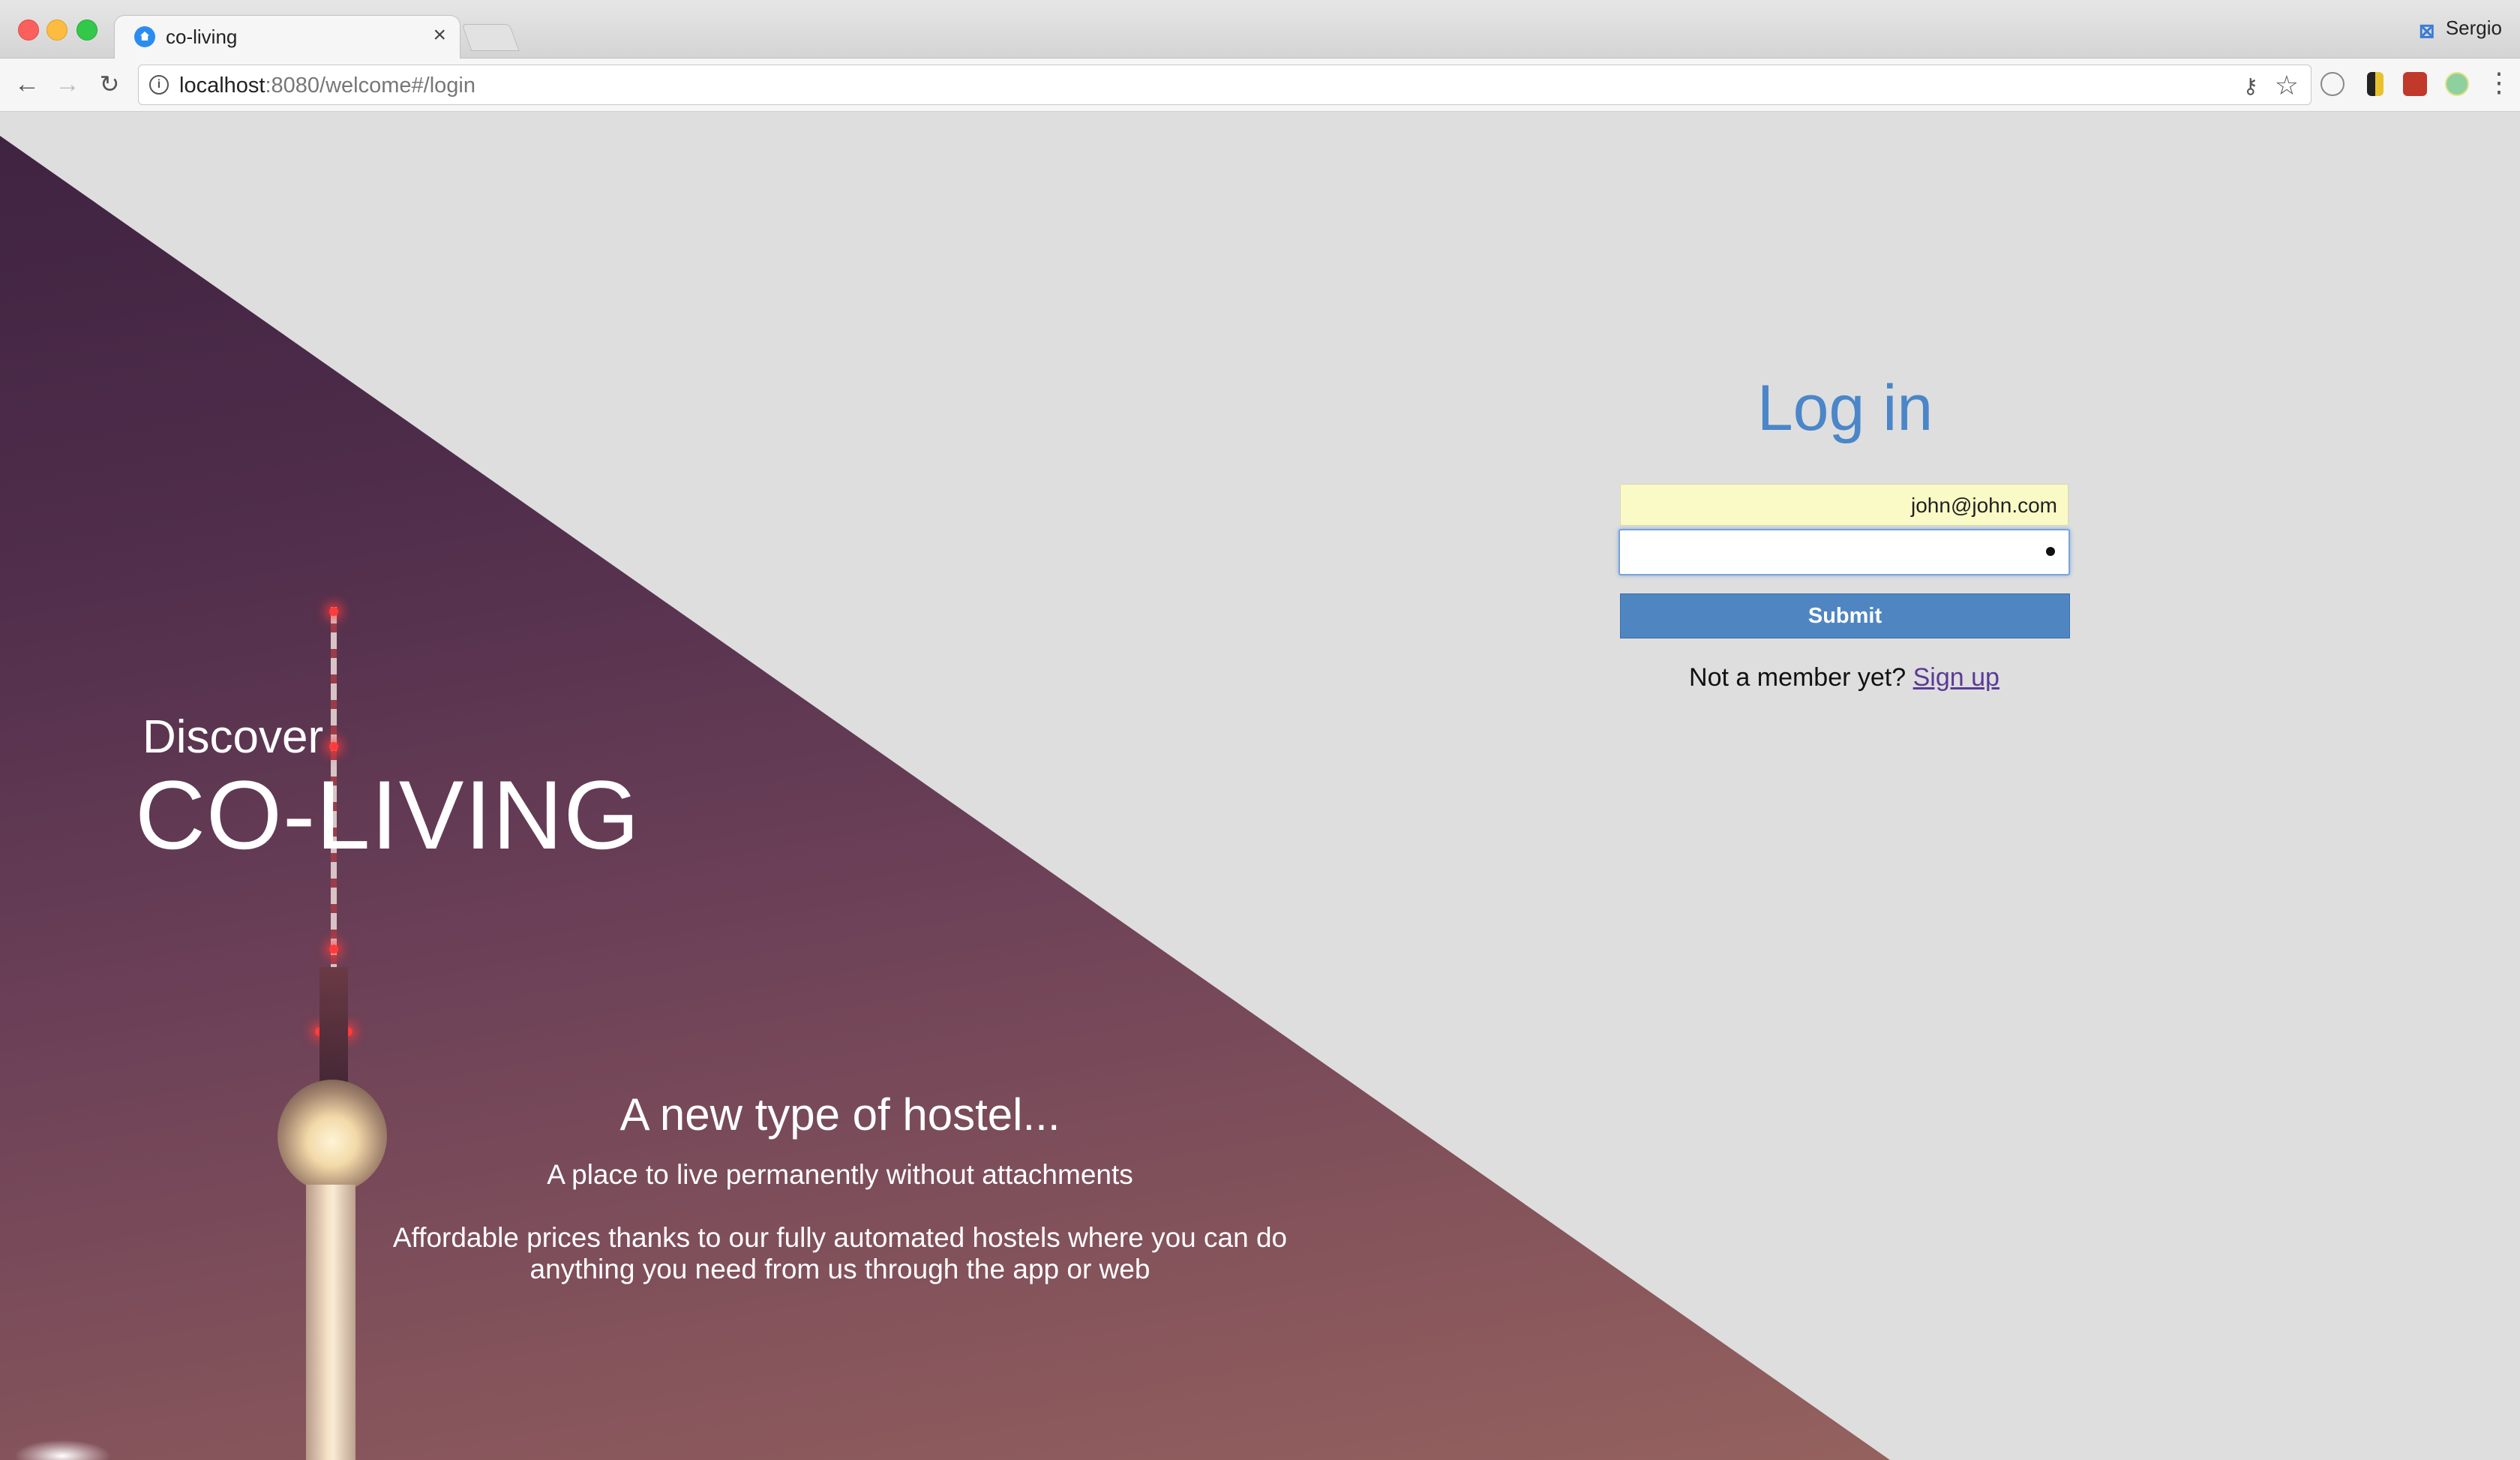  I want to click on url-path: :8080/welcome#/login, so click(370, 86).